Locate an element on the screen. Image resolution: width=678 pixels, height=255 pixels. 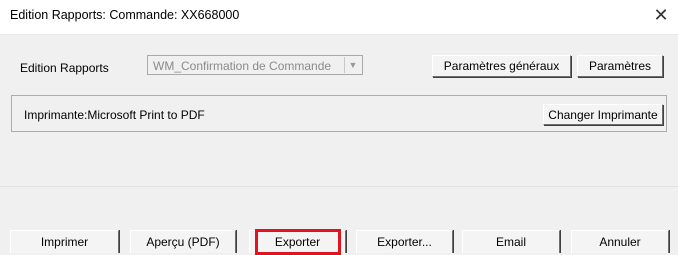
close-icon: ✕ is located at coordinates (661, 15).